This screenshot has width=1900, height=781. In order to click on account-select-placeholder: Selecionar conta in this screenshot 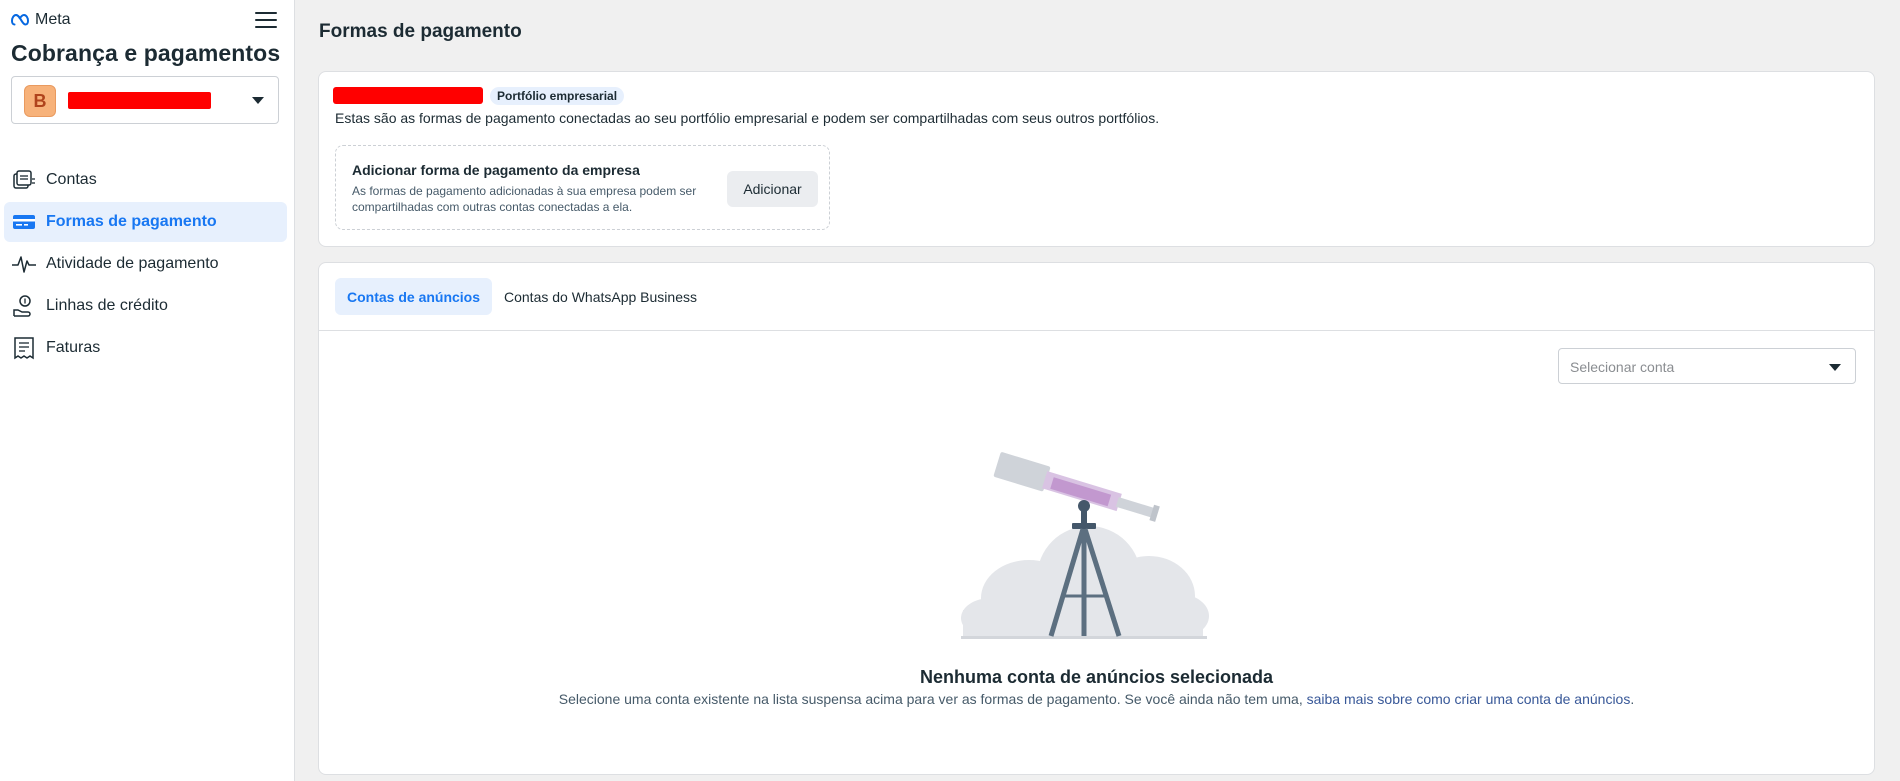, I will do `click(1622, 367)`.